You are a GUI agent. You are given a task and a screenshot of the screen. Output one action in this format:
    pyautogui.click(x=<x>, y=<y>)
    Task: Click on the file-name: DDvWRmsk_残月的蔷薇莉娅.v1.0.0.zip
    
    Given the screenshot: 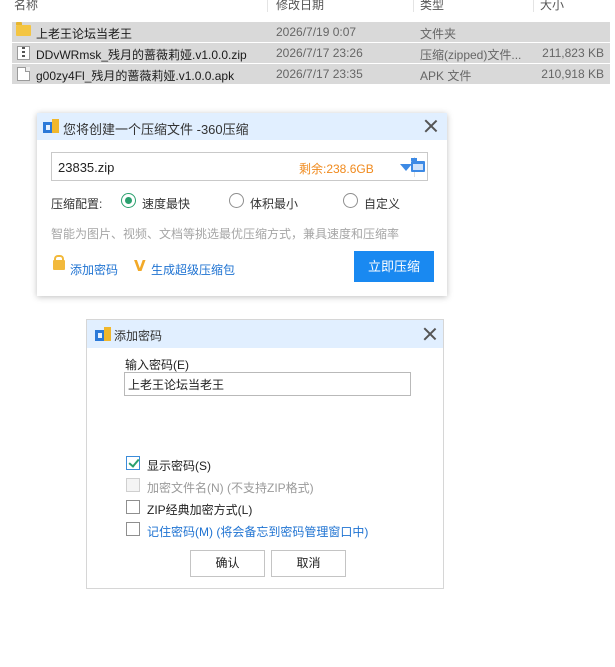 What is the action you would take?
    pyautogui.click(x=141, y=55)
    